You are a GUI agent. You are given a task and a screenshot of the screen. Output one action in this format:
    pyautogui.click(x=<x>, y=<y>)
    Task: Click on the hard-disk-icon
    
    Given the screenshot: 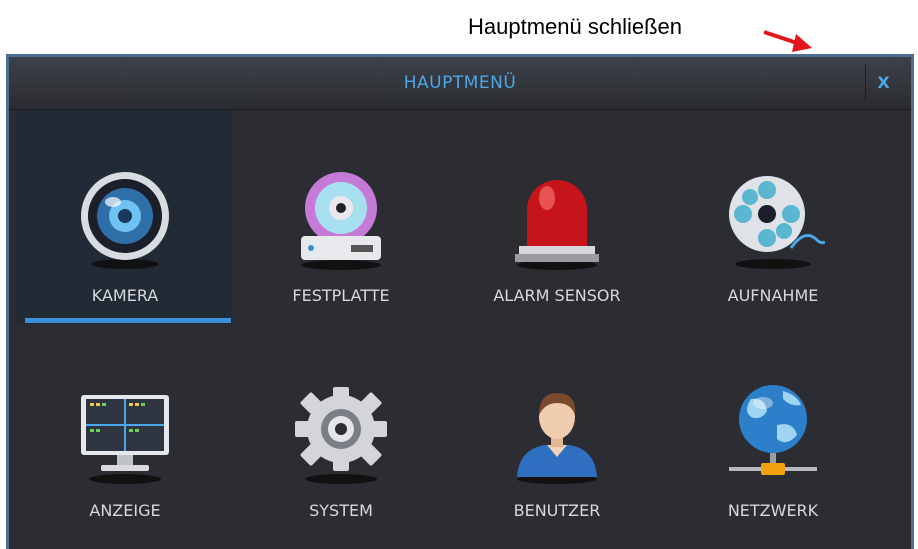 What is the action you would take?
    pyautogui.click(x=341, y=221)
    